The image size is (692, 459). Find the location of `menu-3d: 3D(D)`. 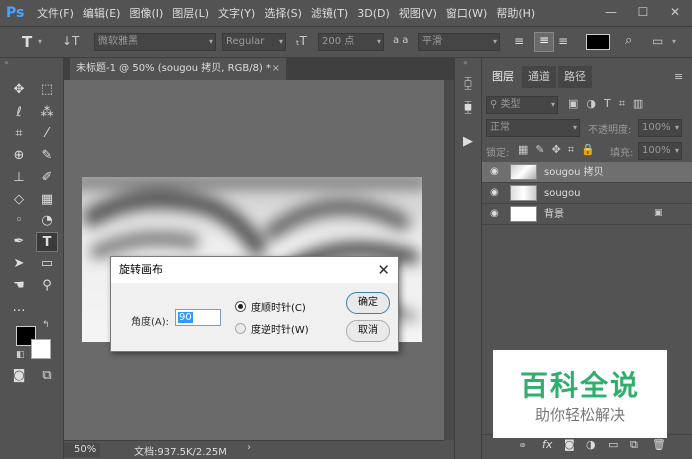

menu-3d: 3D(D) is located at coordinates (373, 13).